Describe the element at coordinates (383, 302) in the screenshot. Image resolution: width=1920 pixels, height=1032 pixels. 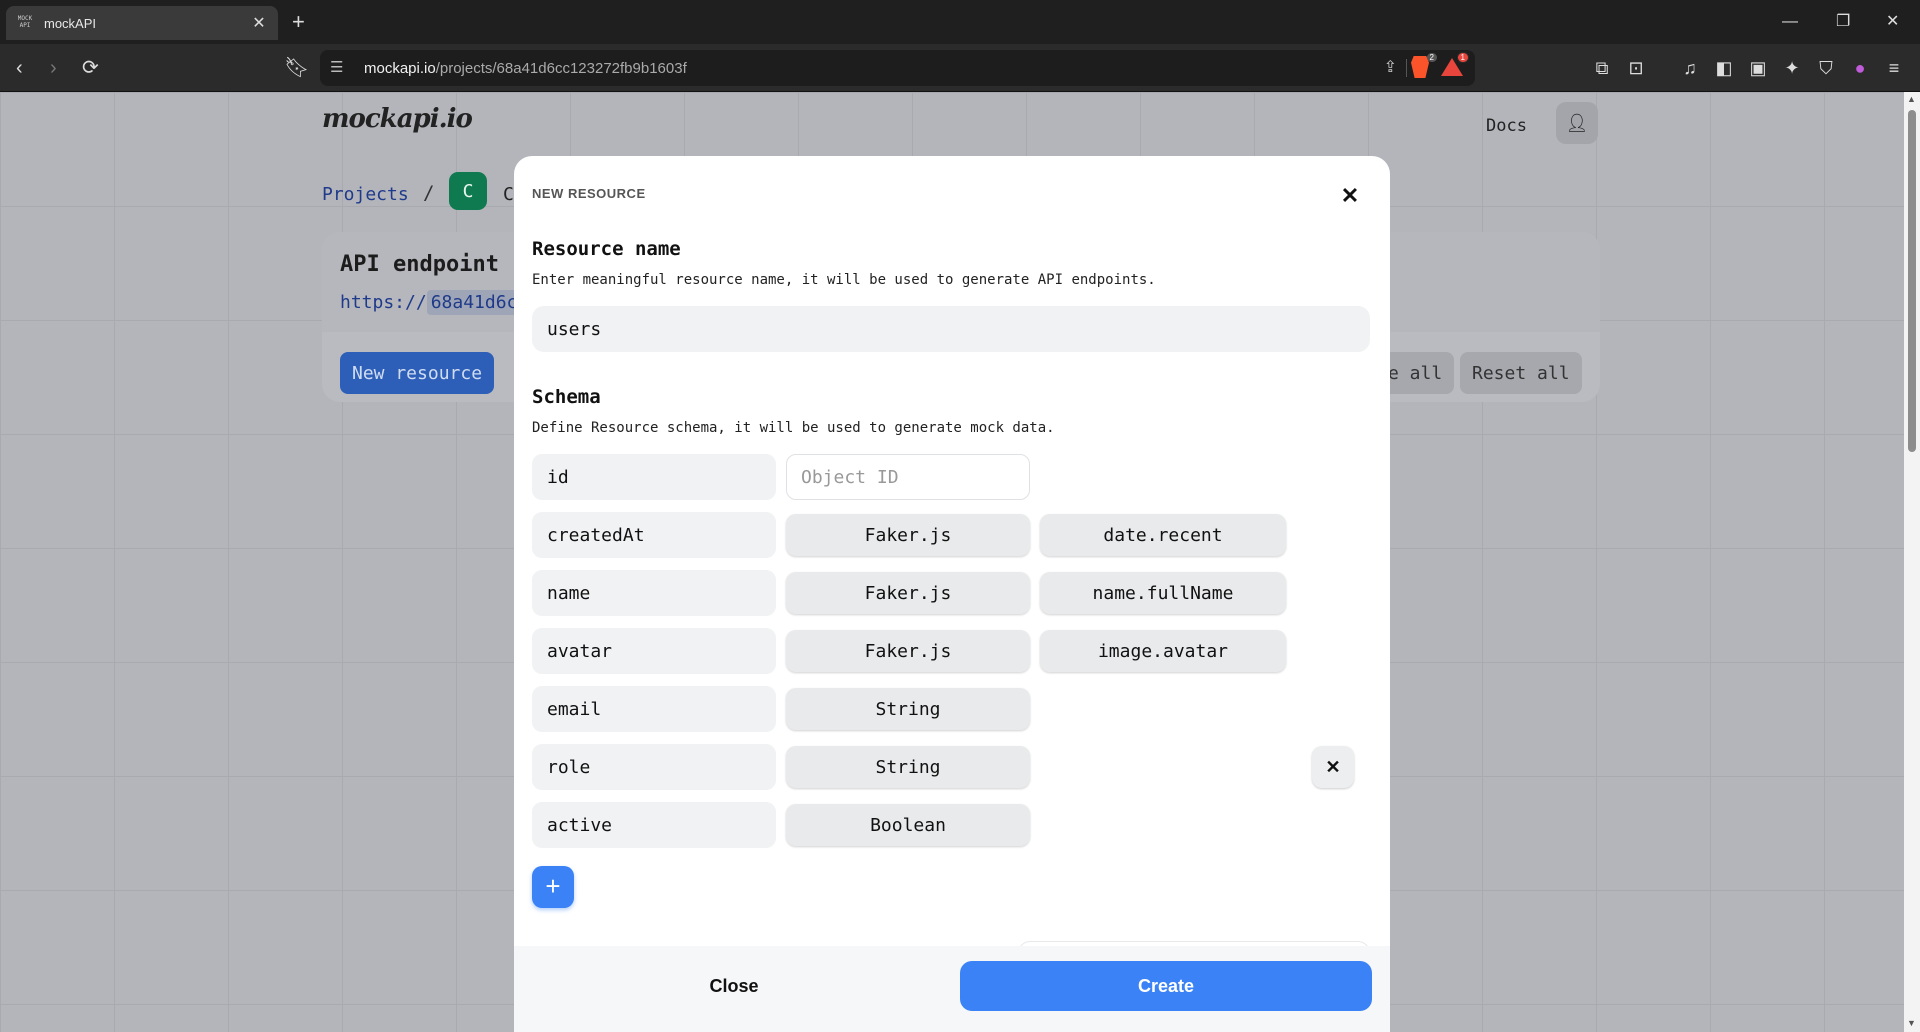
I see `api-url-prefix: https://` at that location.